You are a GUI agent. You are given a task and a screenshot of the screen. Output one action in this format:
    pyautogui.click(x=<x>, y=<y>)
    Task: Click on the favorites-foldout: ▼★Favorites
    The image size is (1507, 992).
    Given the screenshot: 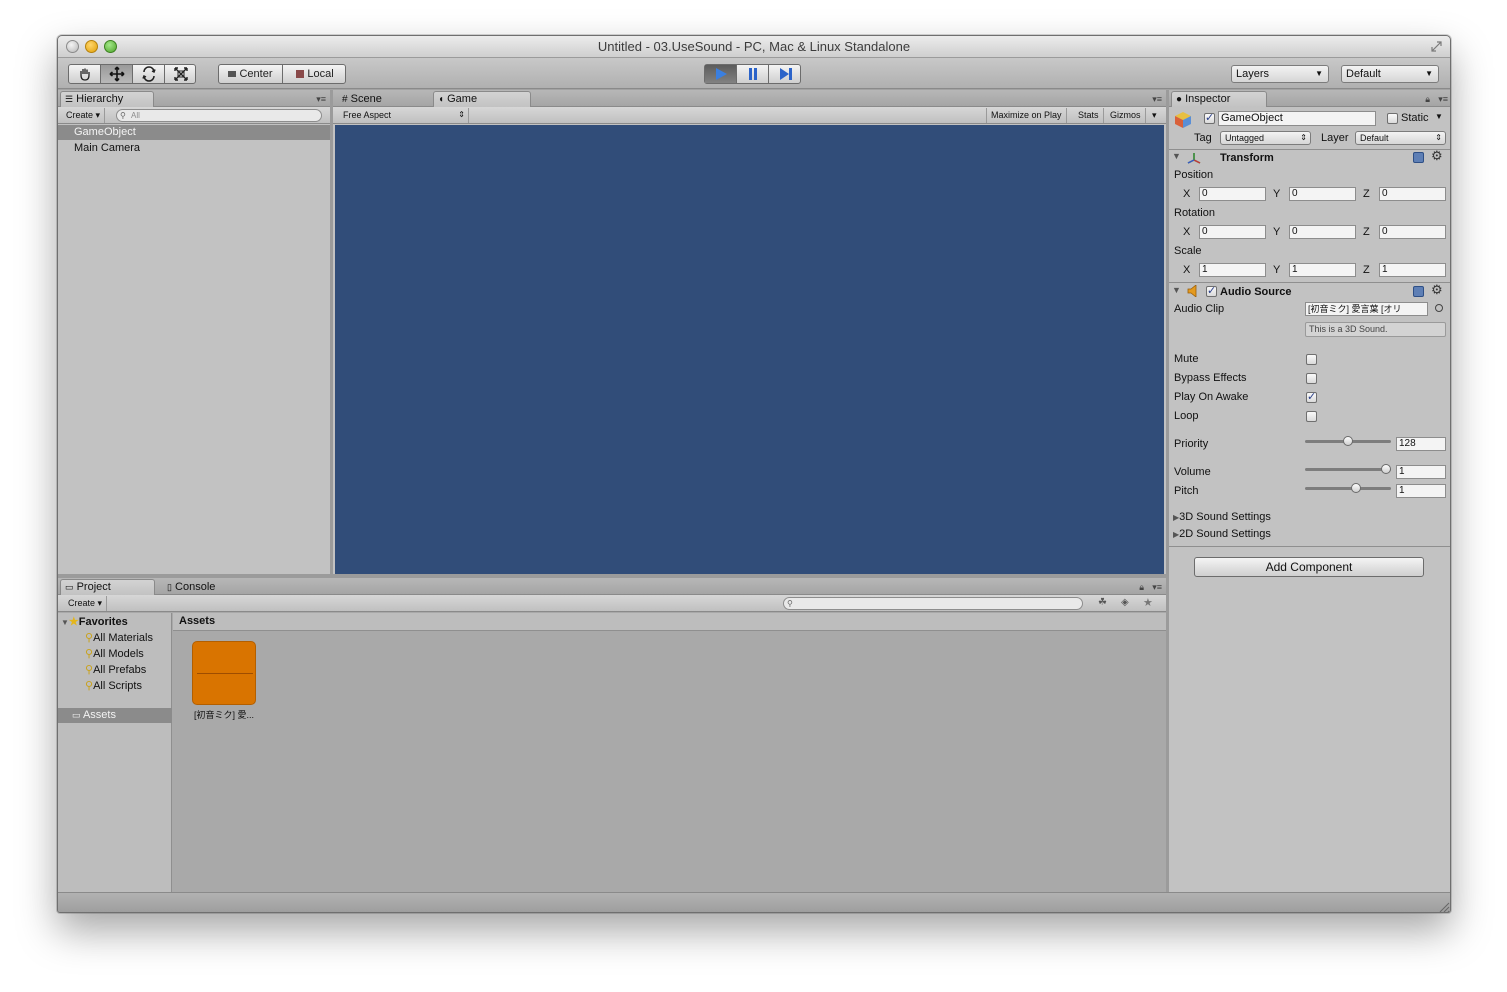 What is the action you would take?
    pyautogui.click(x=94, y=621)
    